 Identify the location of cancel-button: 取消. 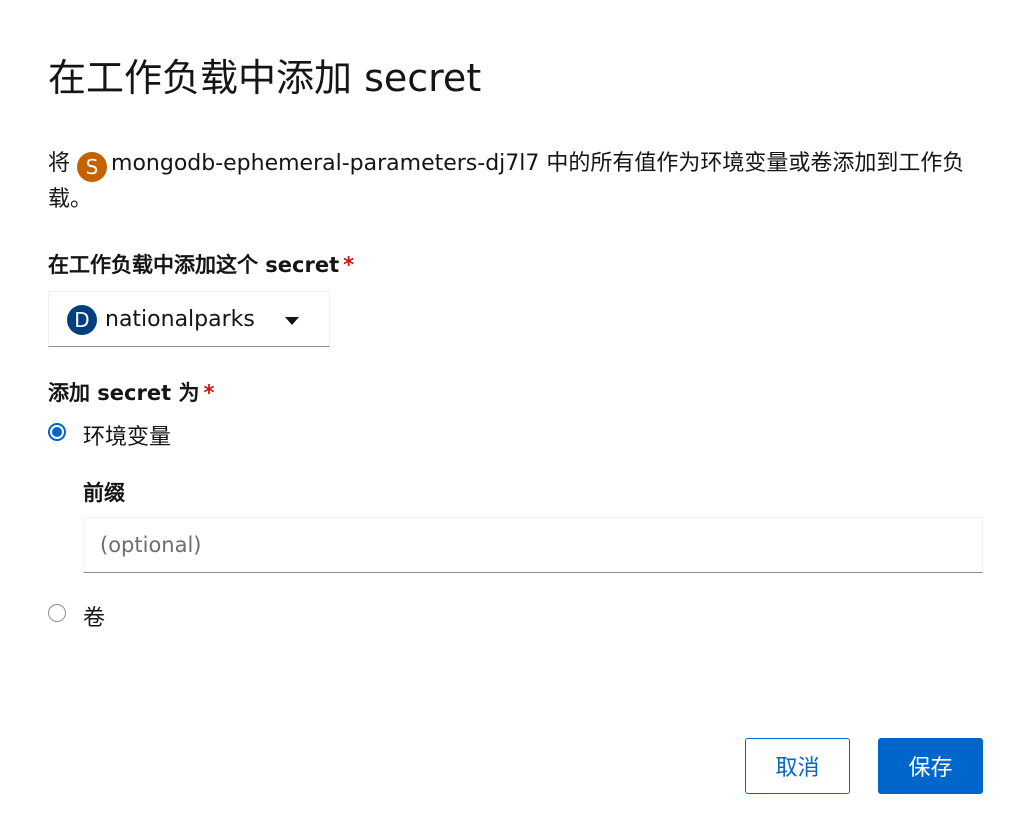
(797, 766).